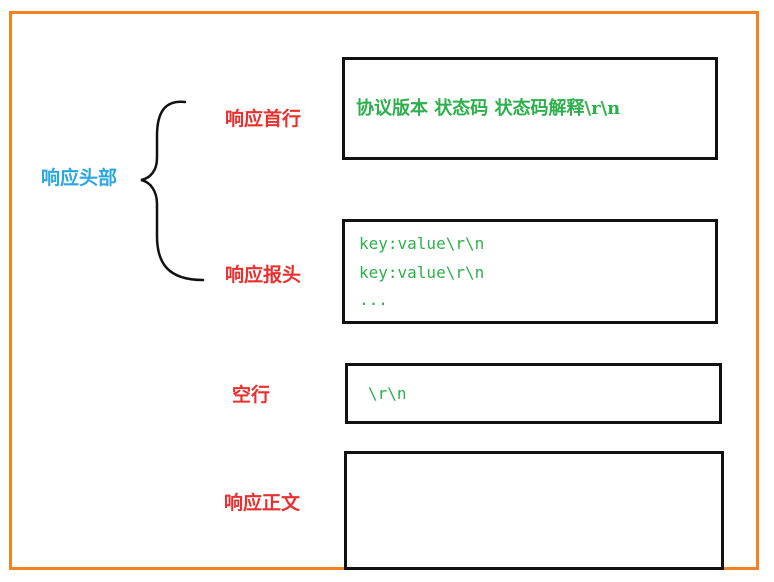 The width and height of the screenshot is (774, 582). Describe the element at coordinates (387, 393) in the screenshot. I see `blank-line-content: \r\n` at that location.